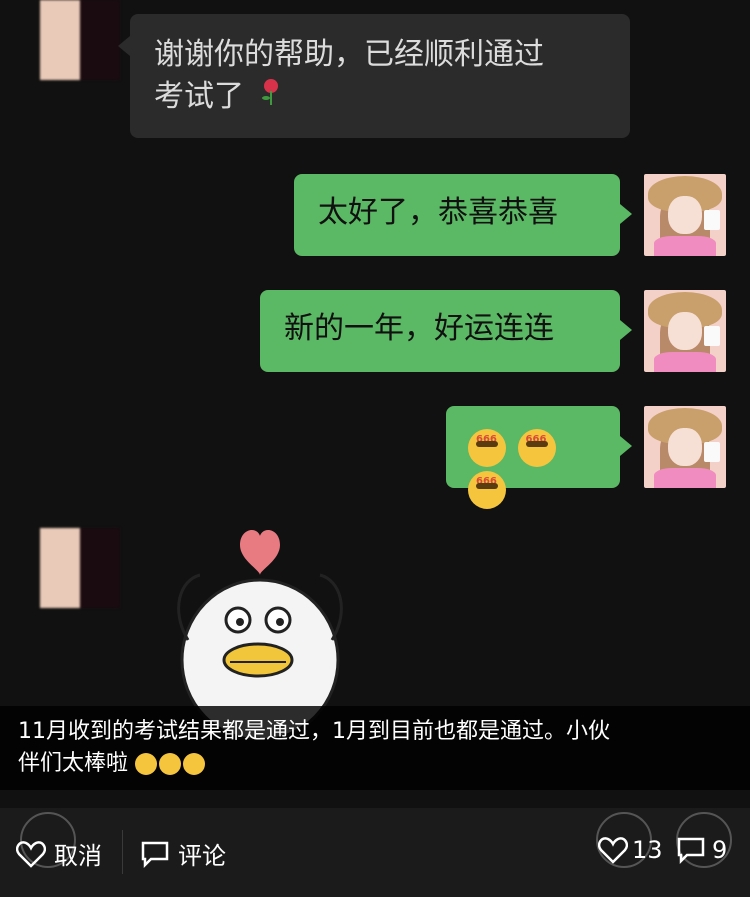  I want to click on post-caption: 11月收到的考试结果都是通过，1月到目前也都是通过。小伙 伴们太棒啦, so click(375, 748).